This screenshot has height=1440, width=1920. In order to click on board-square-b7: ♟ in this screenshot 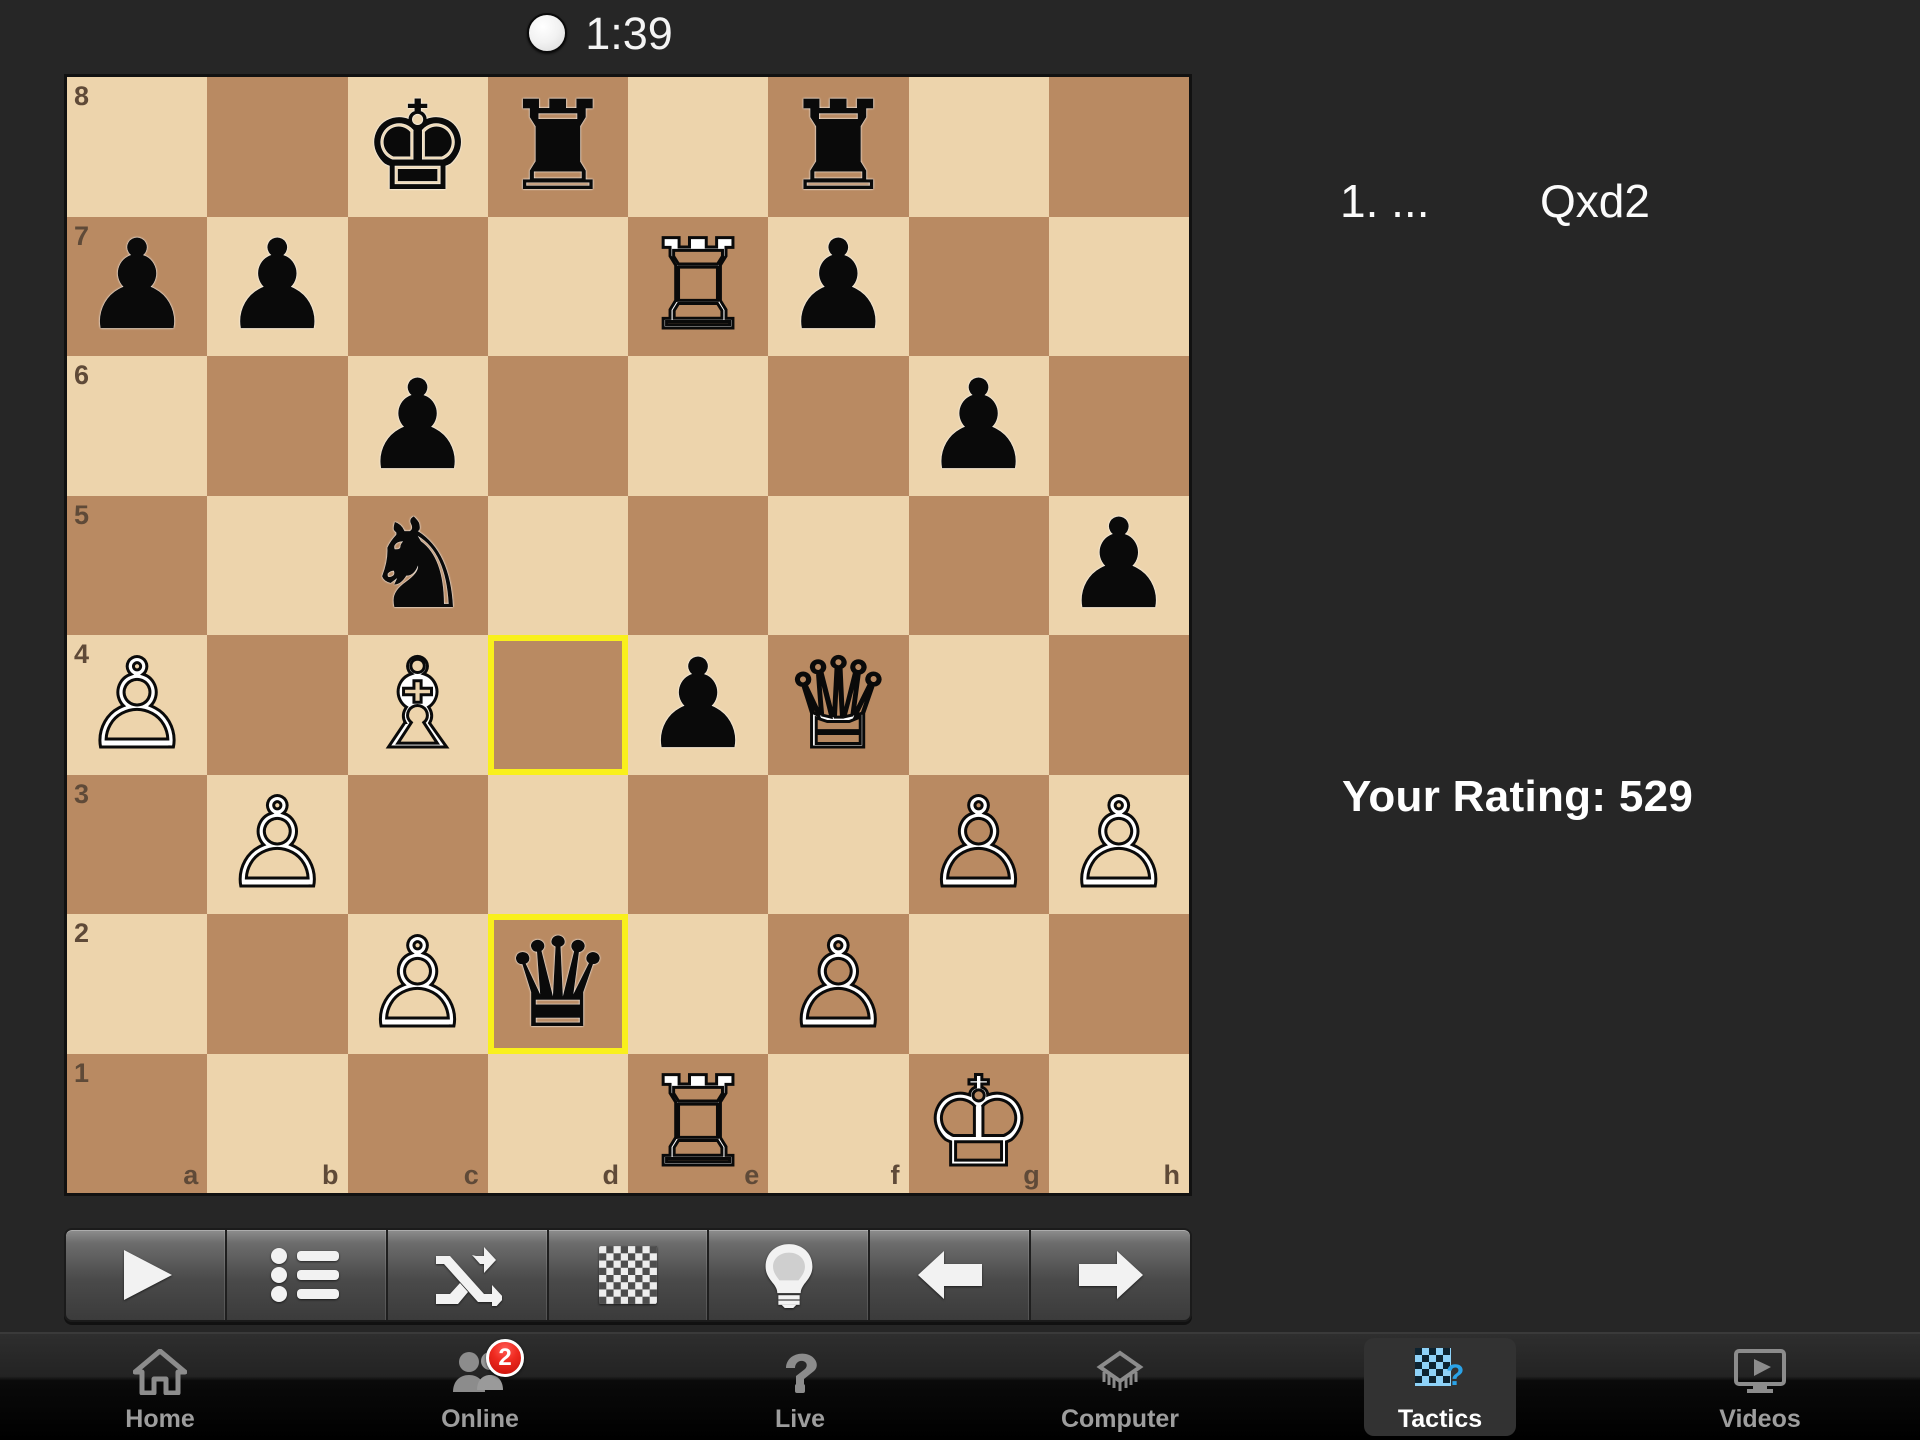, I will do `click(277, 286)`.